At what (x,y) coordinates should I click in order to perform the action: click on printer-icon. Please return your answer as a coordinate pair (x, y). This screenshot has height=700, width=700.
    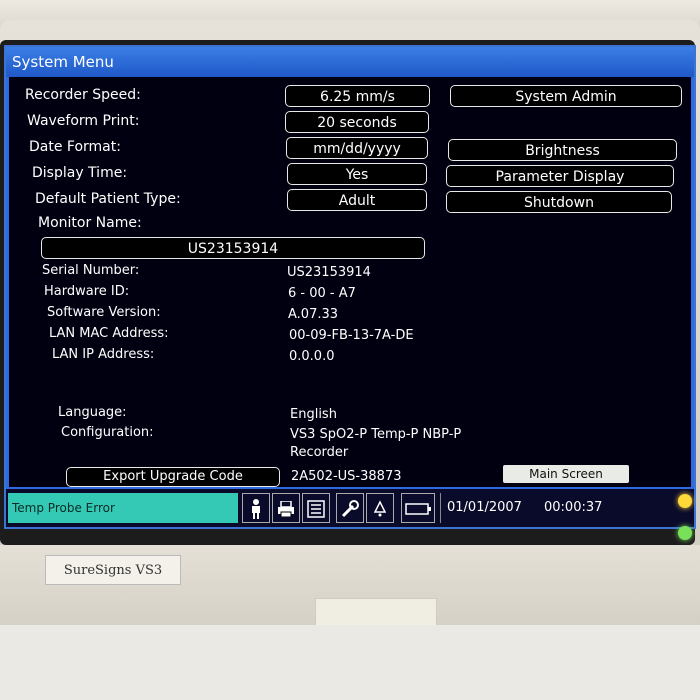
    Looking at the image, I should click on (286, 508).